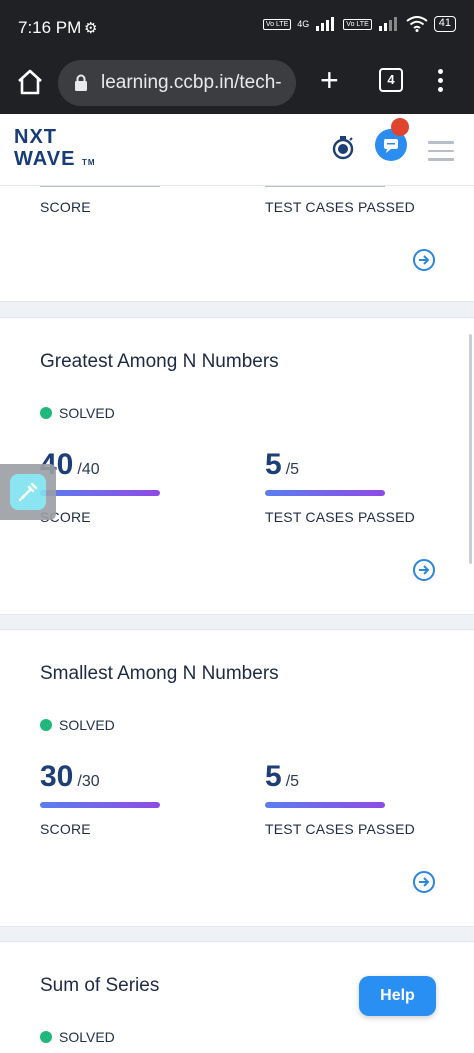  What do you see at coordinates (325, 24) in the screenshot?
I see `signal-icon` at bounding box center [325, 24].